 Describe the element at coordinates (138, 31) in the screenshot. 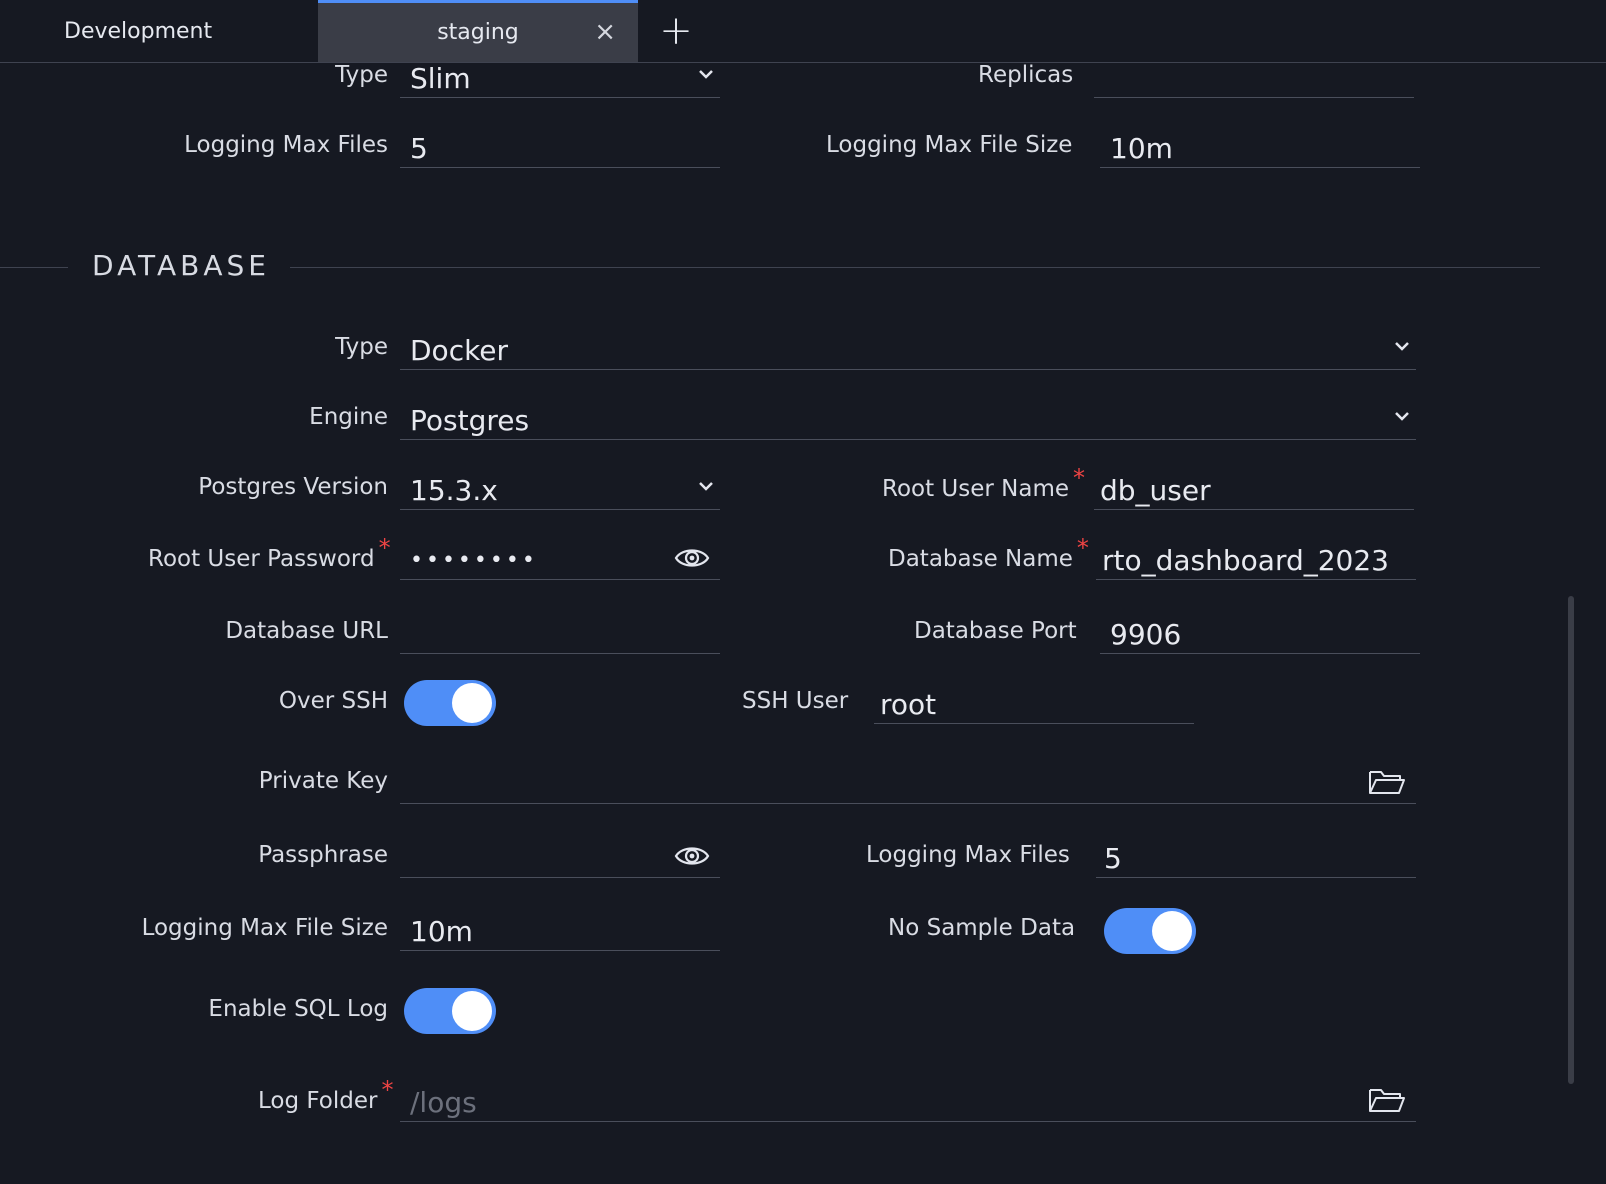

I see `tab-label: Development` at that location.